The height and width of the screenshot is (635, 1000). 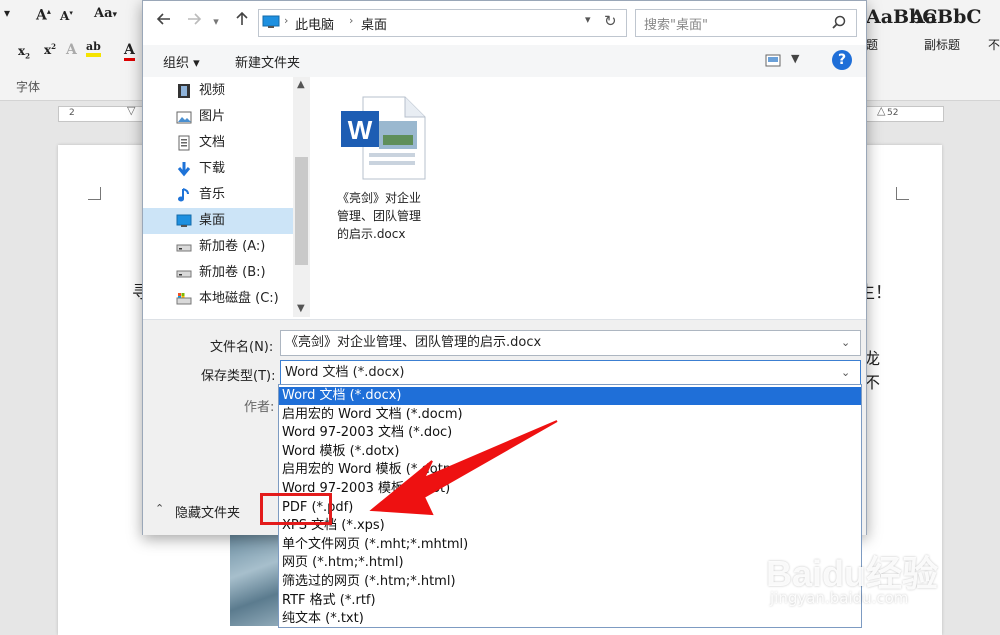 What do you see at coordinates (839, 598) in the screenshot?
I see `watermark-url: jingyan.baidu.com` at bounding box center [839, 598].